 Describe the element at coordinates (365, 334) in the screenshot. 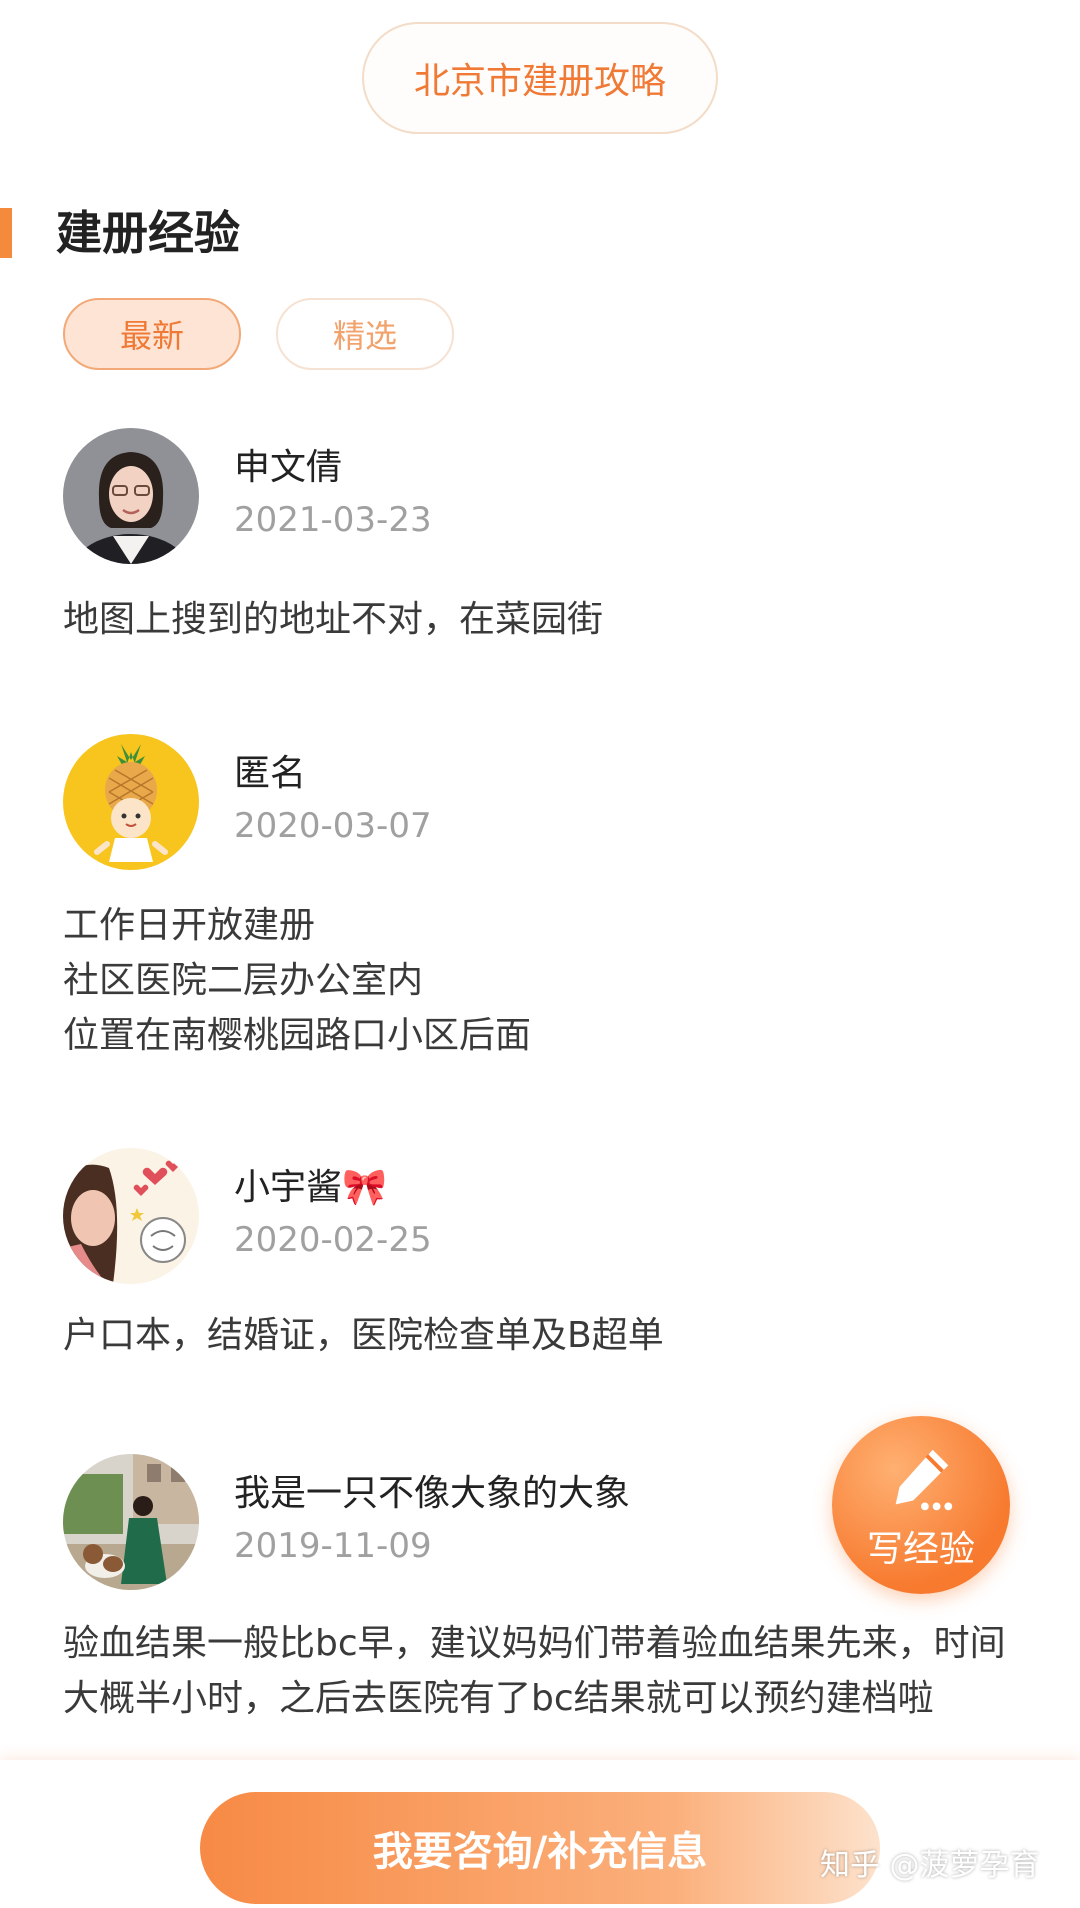

I see `tab-featured: 精选` at that location.